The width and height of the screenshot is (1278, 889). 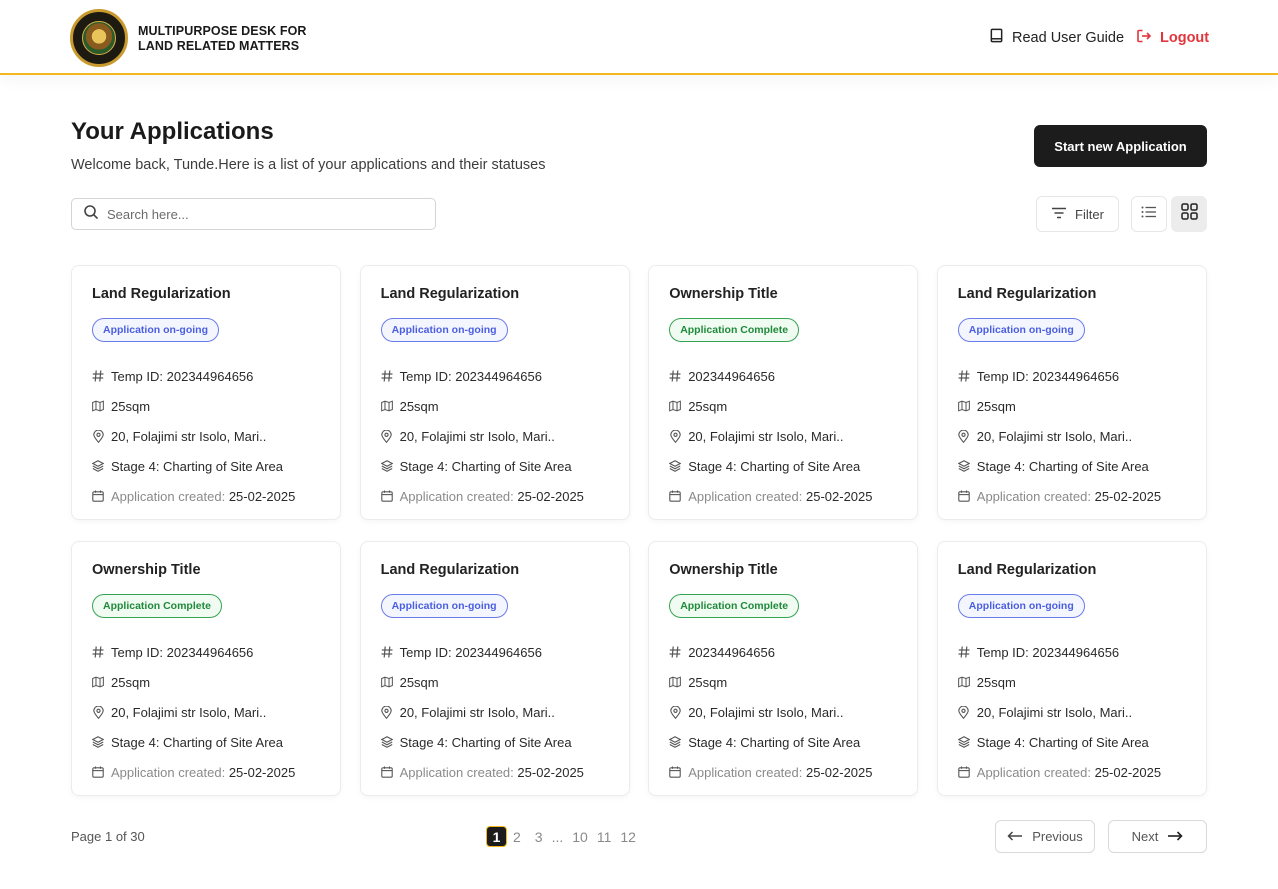 I want to click on page-link: 12, so click(x=628, y=837).